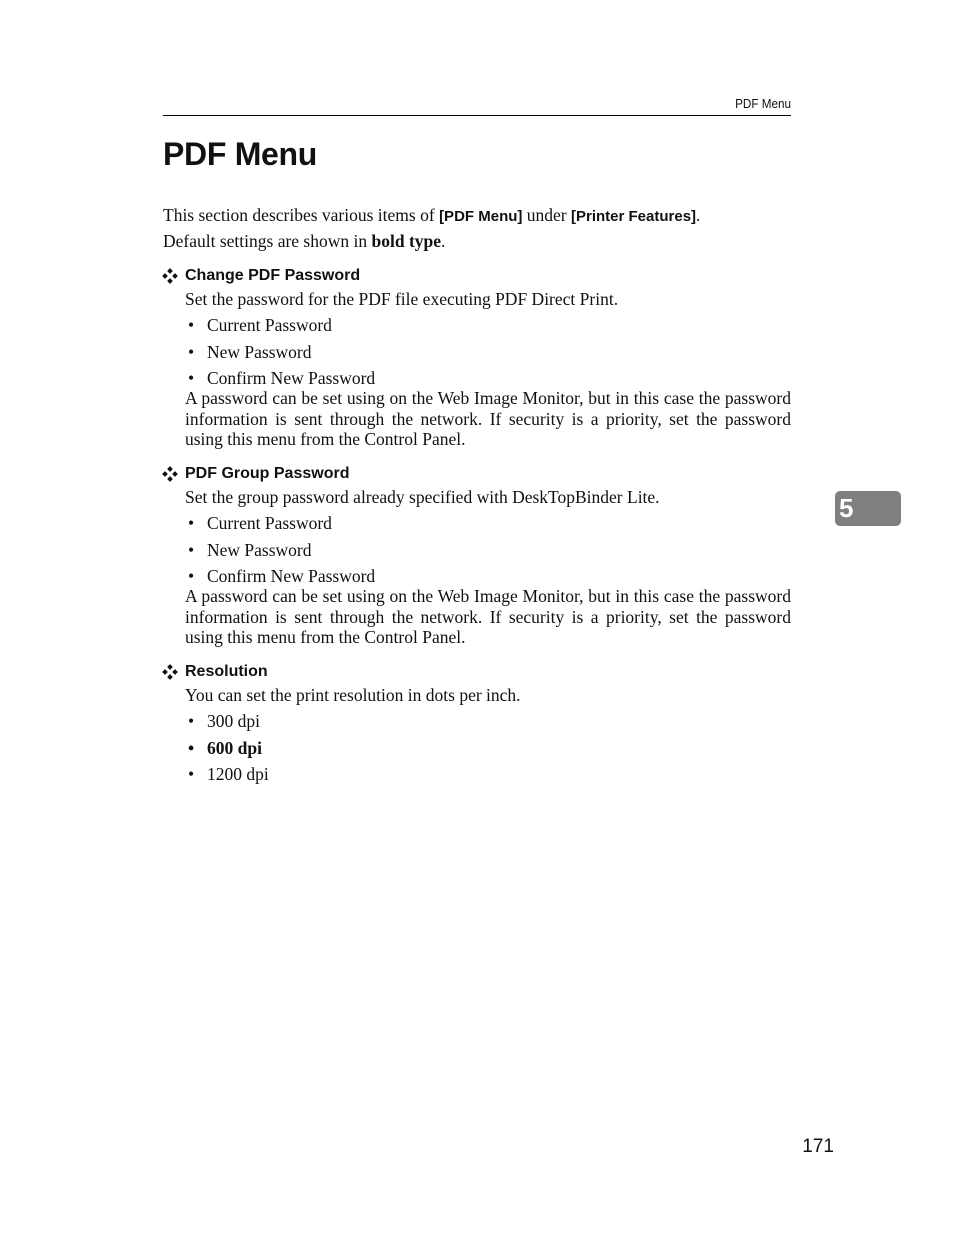 The image size is (954, 1235). What do you see at coordinates (406, 241) in the screenshot?
I see `bold-type-example: bold type` at bounding box center [406, 241].